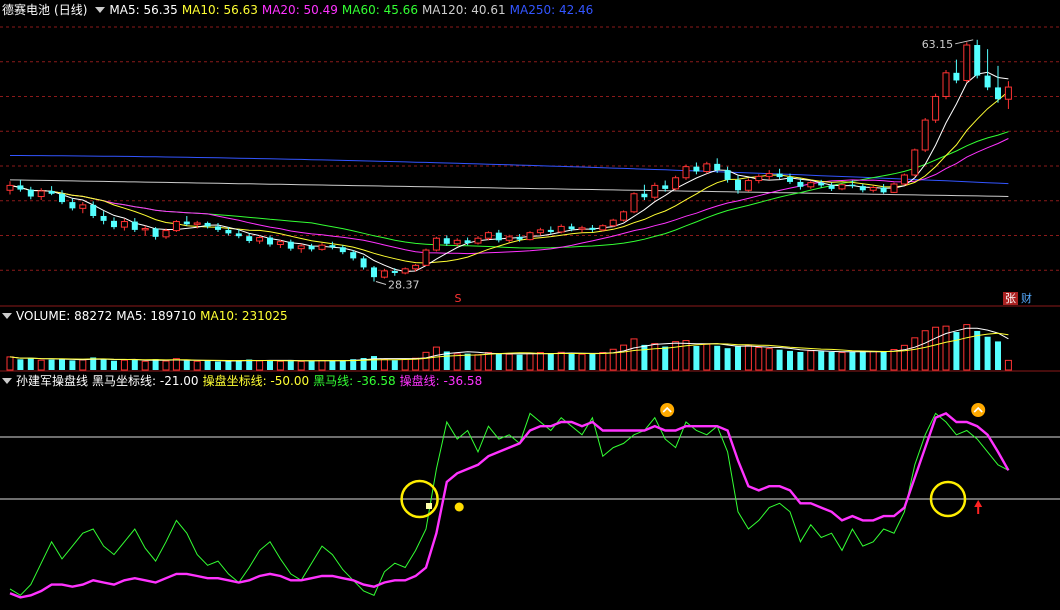 Image resolution: width=1060 pixels, height=610 pixels. What do you see at coordinates (964, 42) in the screenshot?
I see `high-pointer` at bounding box center [964, 42].